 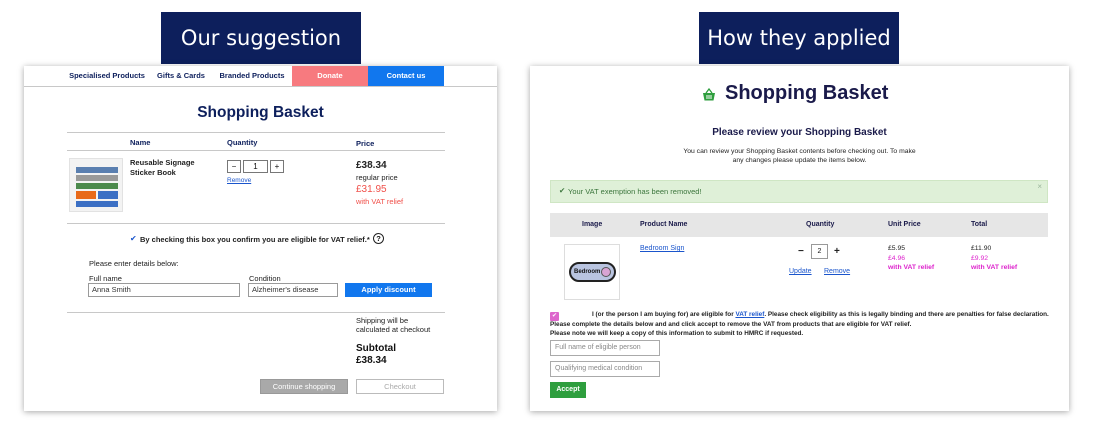 I want to click on condition-label: Condition, so click(x=265, y=278).